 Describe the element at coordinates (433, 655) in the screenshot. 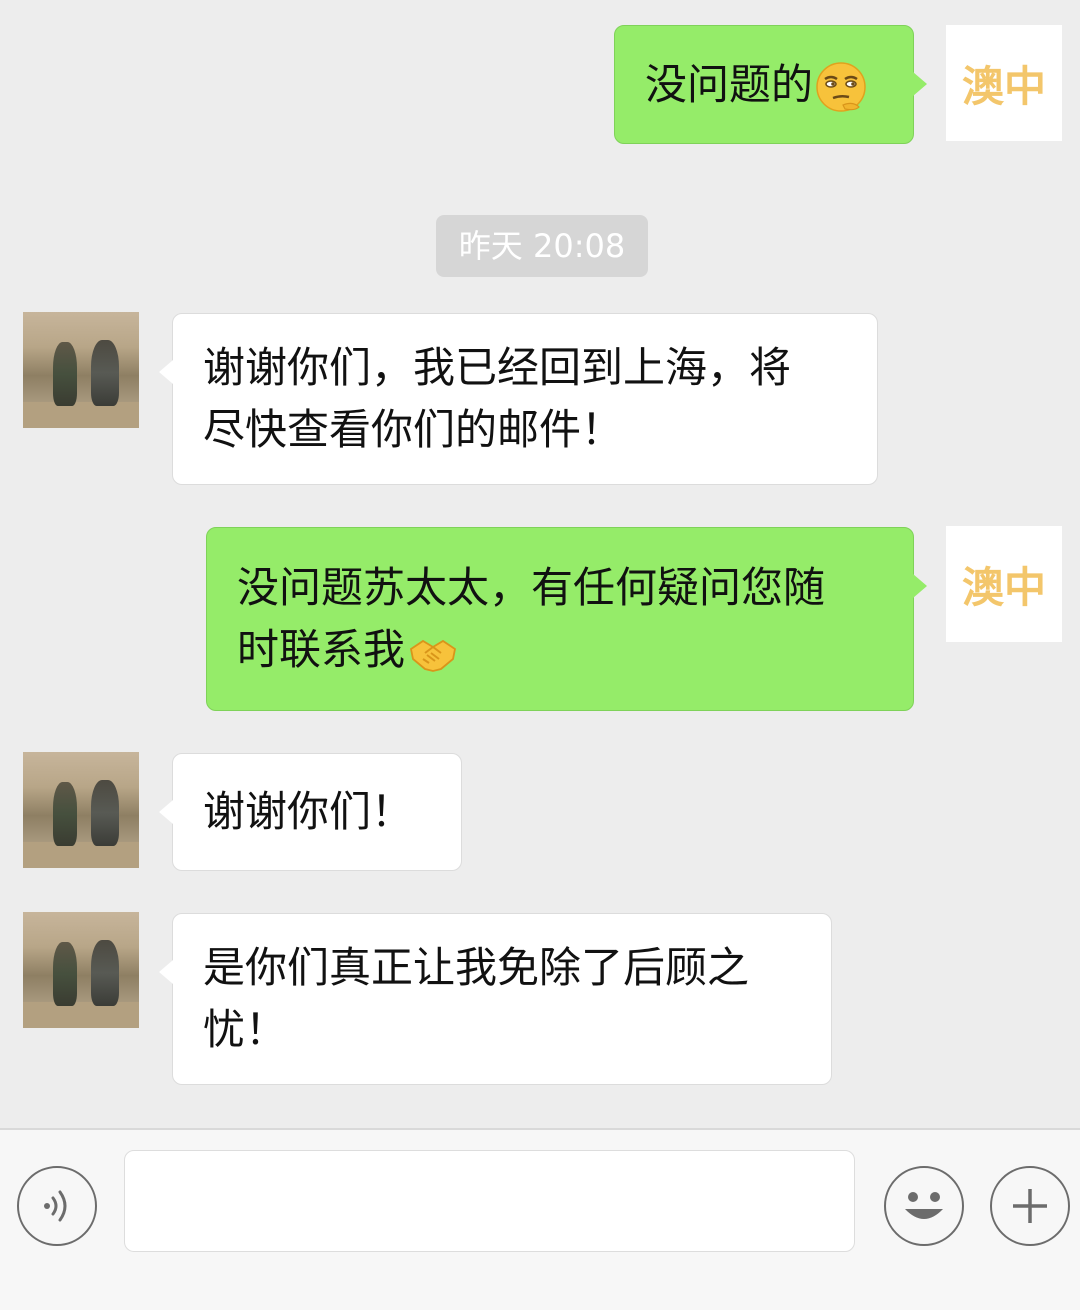

I see `handshake-emoji-icon` at that location.